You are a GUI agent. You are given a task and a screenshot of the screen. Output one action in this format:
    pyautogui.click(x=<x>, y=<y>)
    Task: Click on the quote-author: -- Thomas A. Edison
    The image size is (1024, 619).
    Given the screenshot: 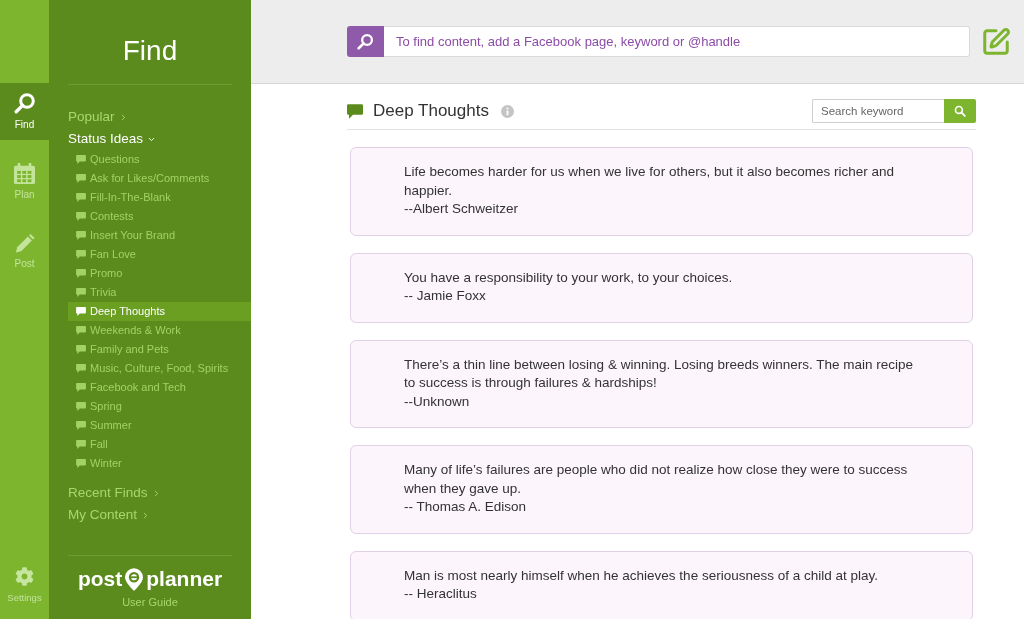 What is the action you would take?
    pyautogui.click(x=465, y=507)
    